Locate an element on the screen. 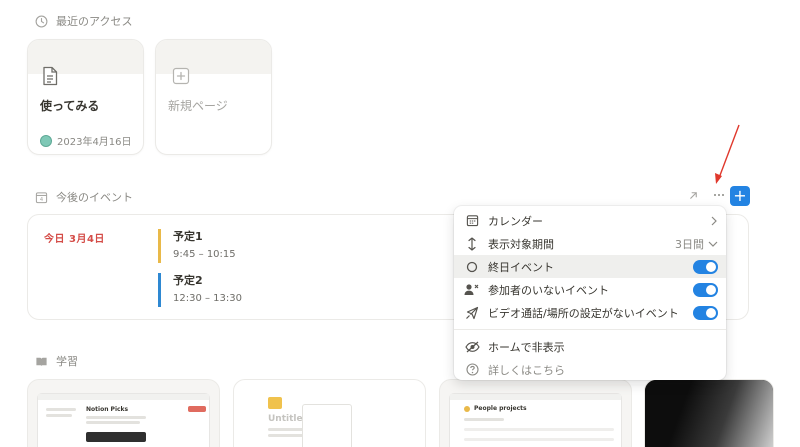  add-event-button: + is located at coordinates (740, 196).